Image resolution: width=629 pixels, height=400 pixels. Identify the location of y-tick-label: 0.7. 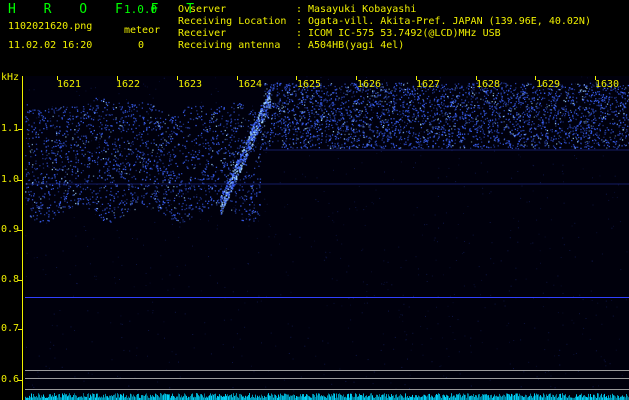
(10, 328).